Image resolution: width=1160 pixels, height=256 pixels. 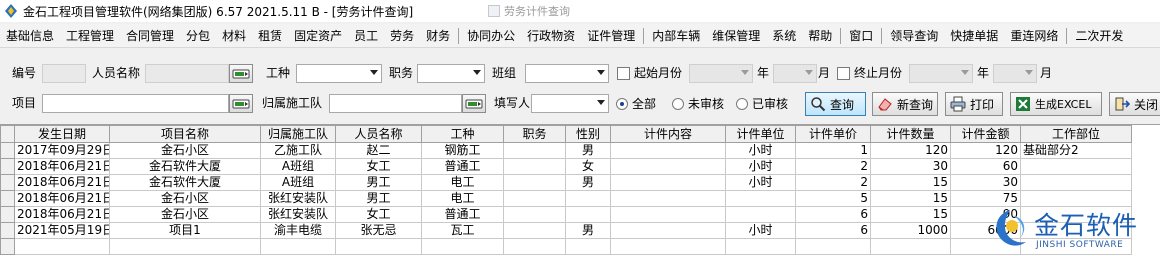 I want to click on end-month-select, so click(x=1015, y=73).